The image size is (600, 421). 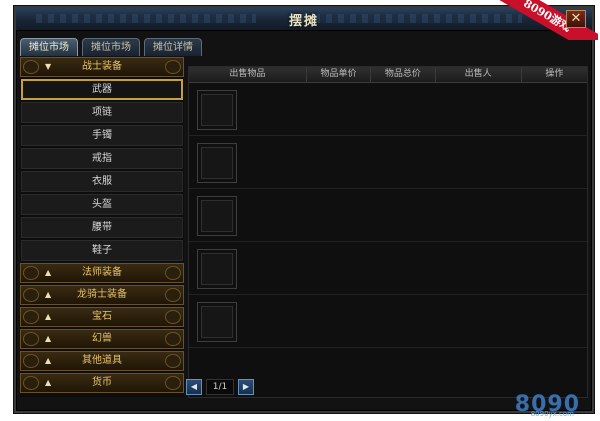 I want to click on category-label: 幻兽, so click(x=102, y=338).